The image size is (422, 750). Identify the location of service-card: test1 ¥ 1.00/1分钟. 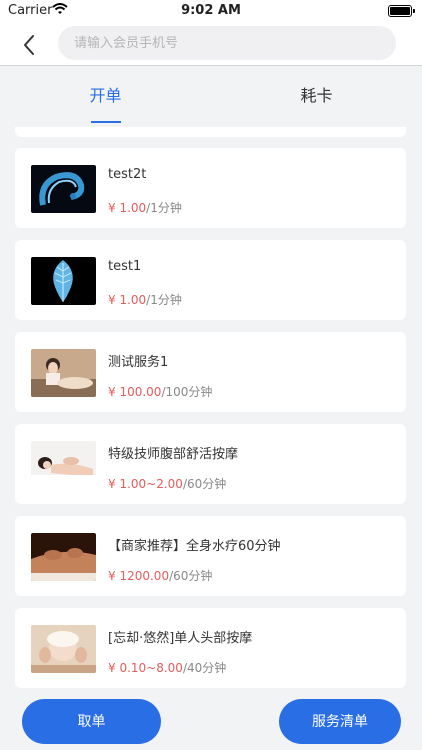
(210, 280).